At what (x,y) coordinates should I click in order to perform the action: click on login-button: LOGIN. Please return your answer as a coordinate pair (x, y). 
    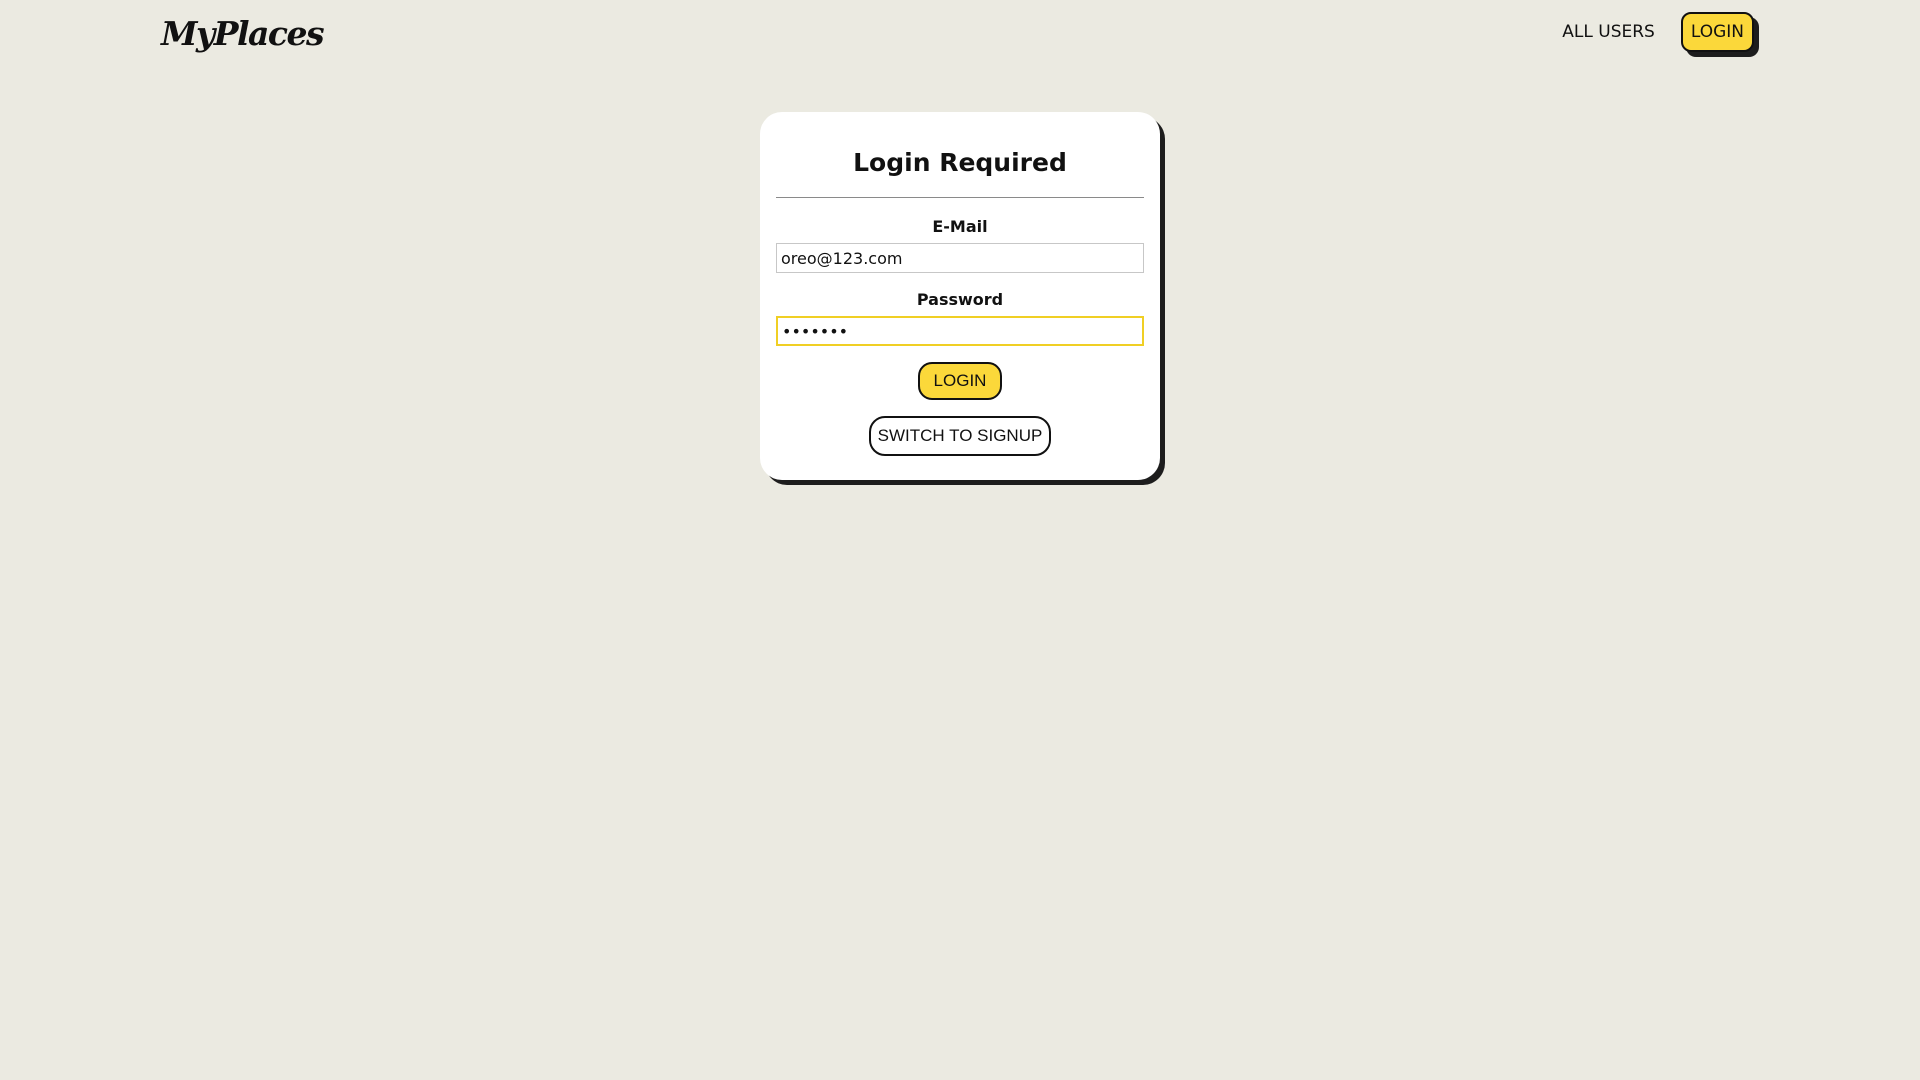
    Looking at the image, I should click on (960, 381).